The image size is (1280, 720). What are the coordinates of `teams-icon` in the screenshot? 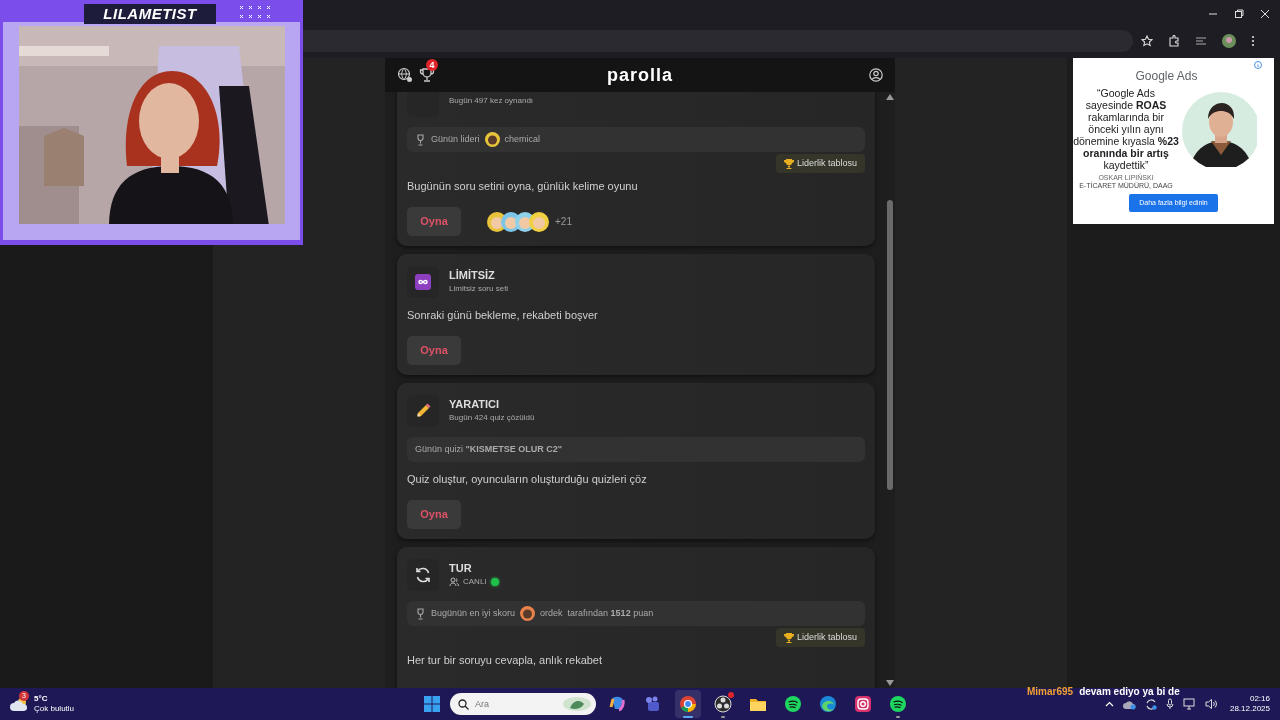 It's located at (653, 704).